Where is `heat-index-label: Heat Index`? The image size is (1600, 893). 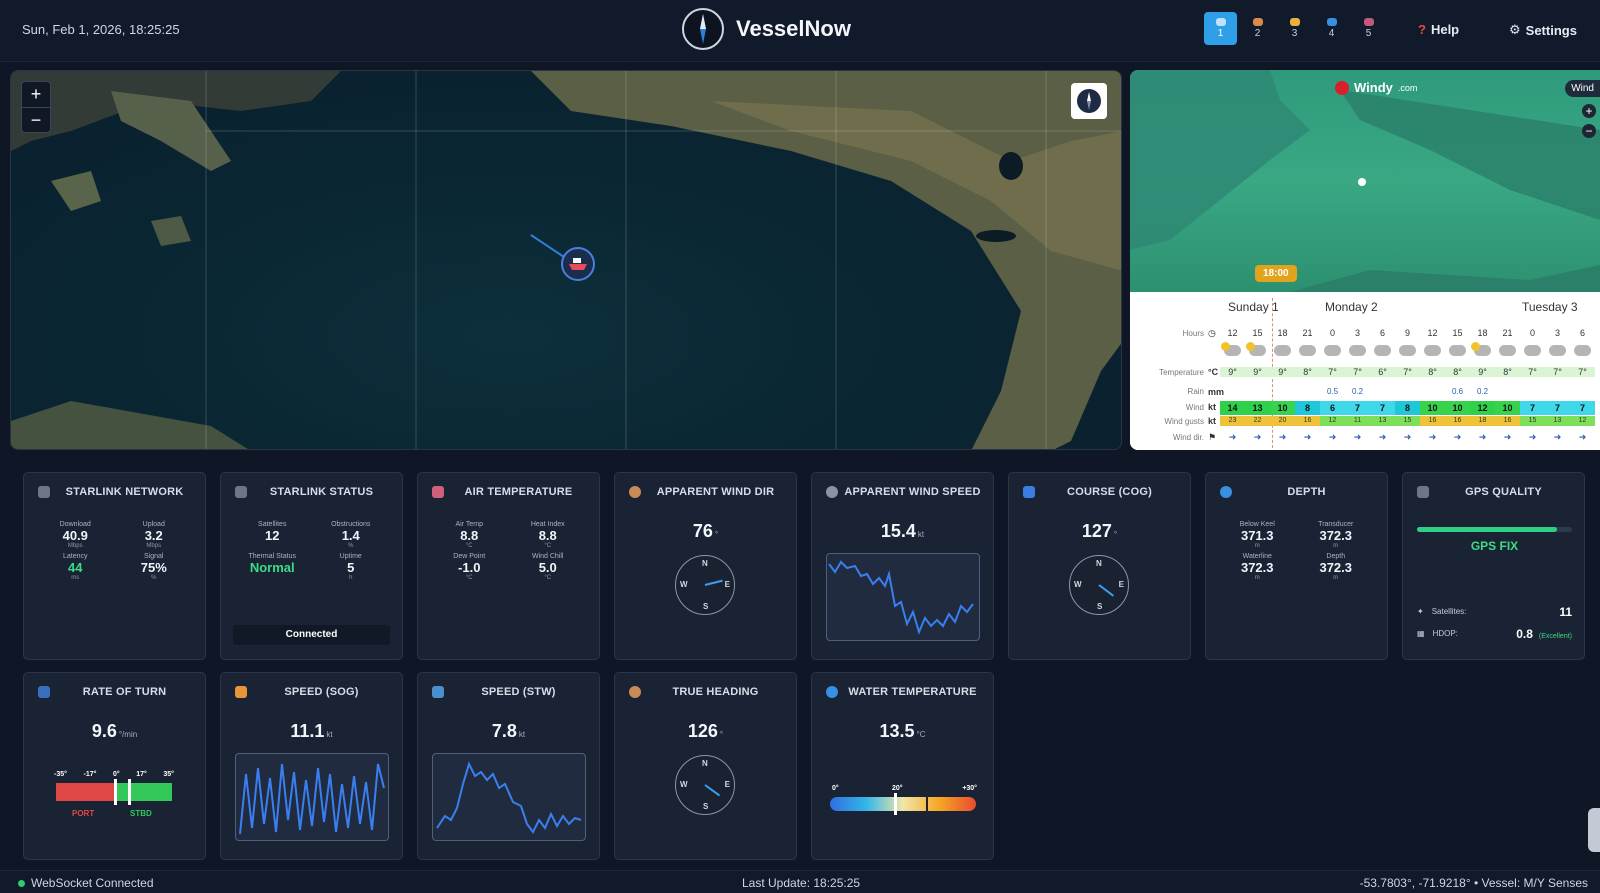
heat-index-label: Heat Index is located at coordinates (547, 524).